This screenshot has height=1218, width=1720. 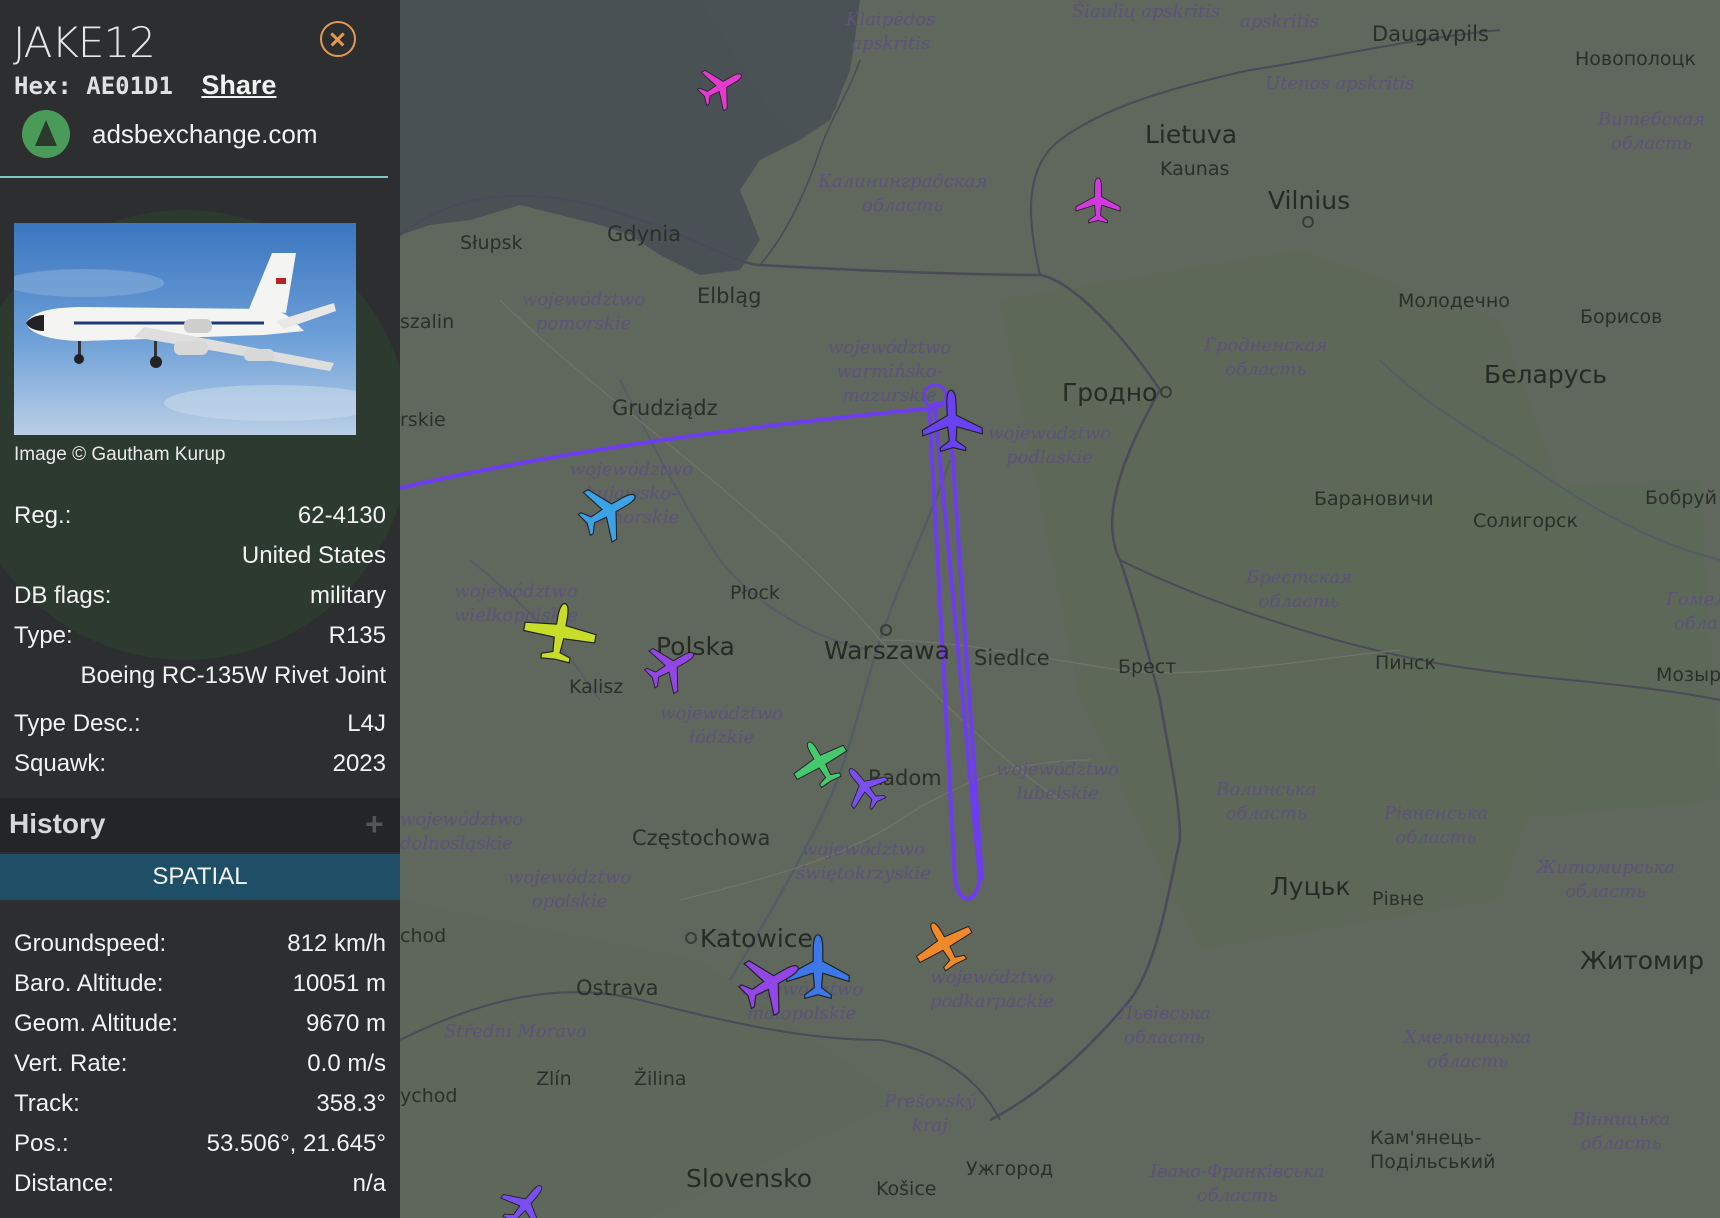 I want to click on aircraft-marker-purple, so click(x=671, y=666).